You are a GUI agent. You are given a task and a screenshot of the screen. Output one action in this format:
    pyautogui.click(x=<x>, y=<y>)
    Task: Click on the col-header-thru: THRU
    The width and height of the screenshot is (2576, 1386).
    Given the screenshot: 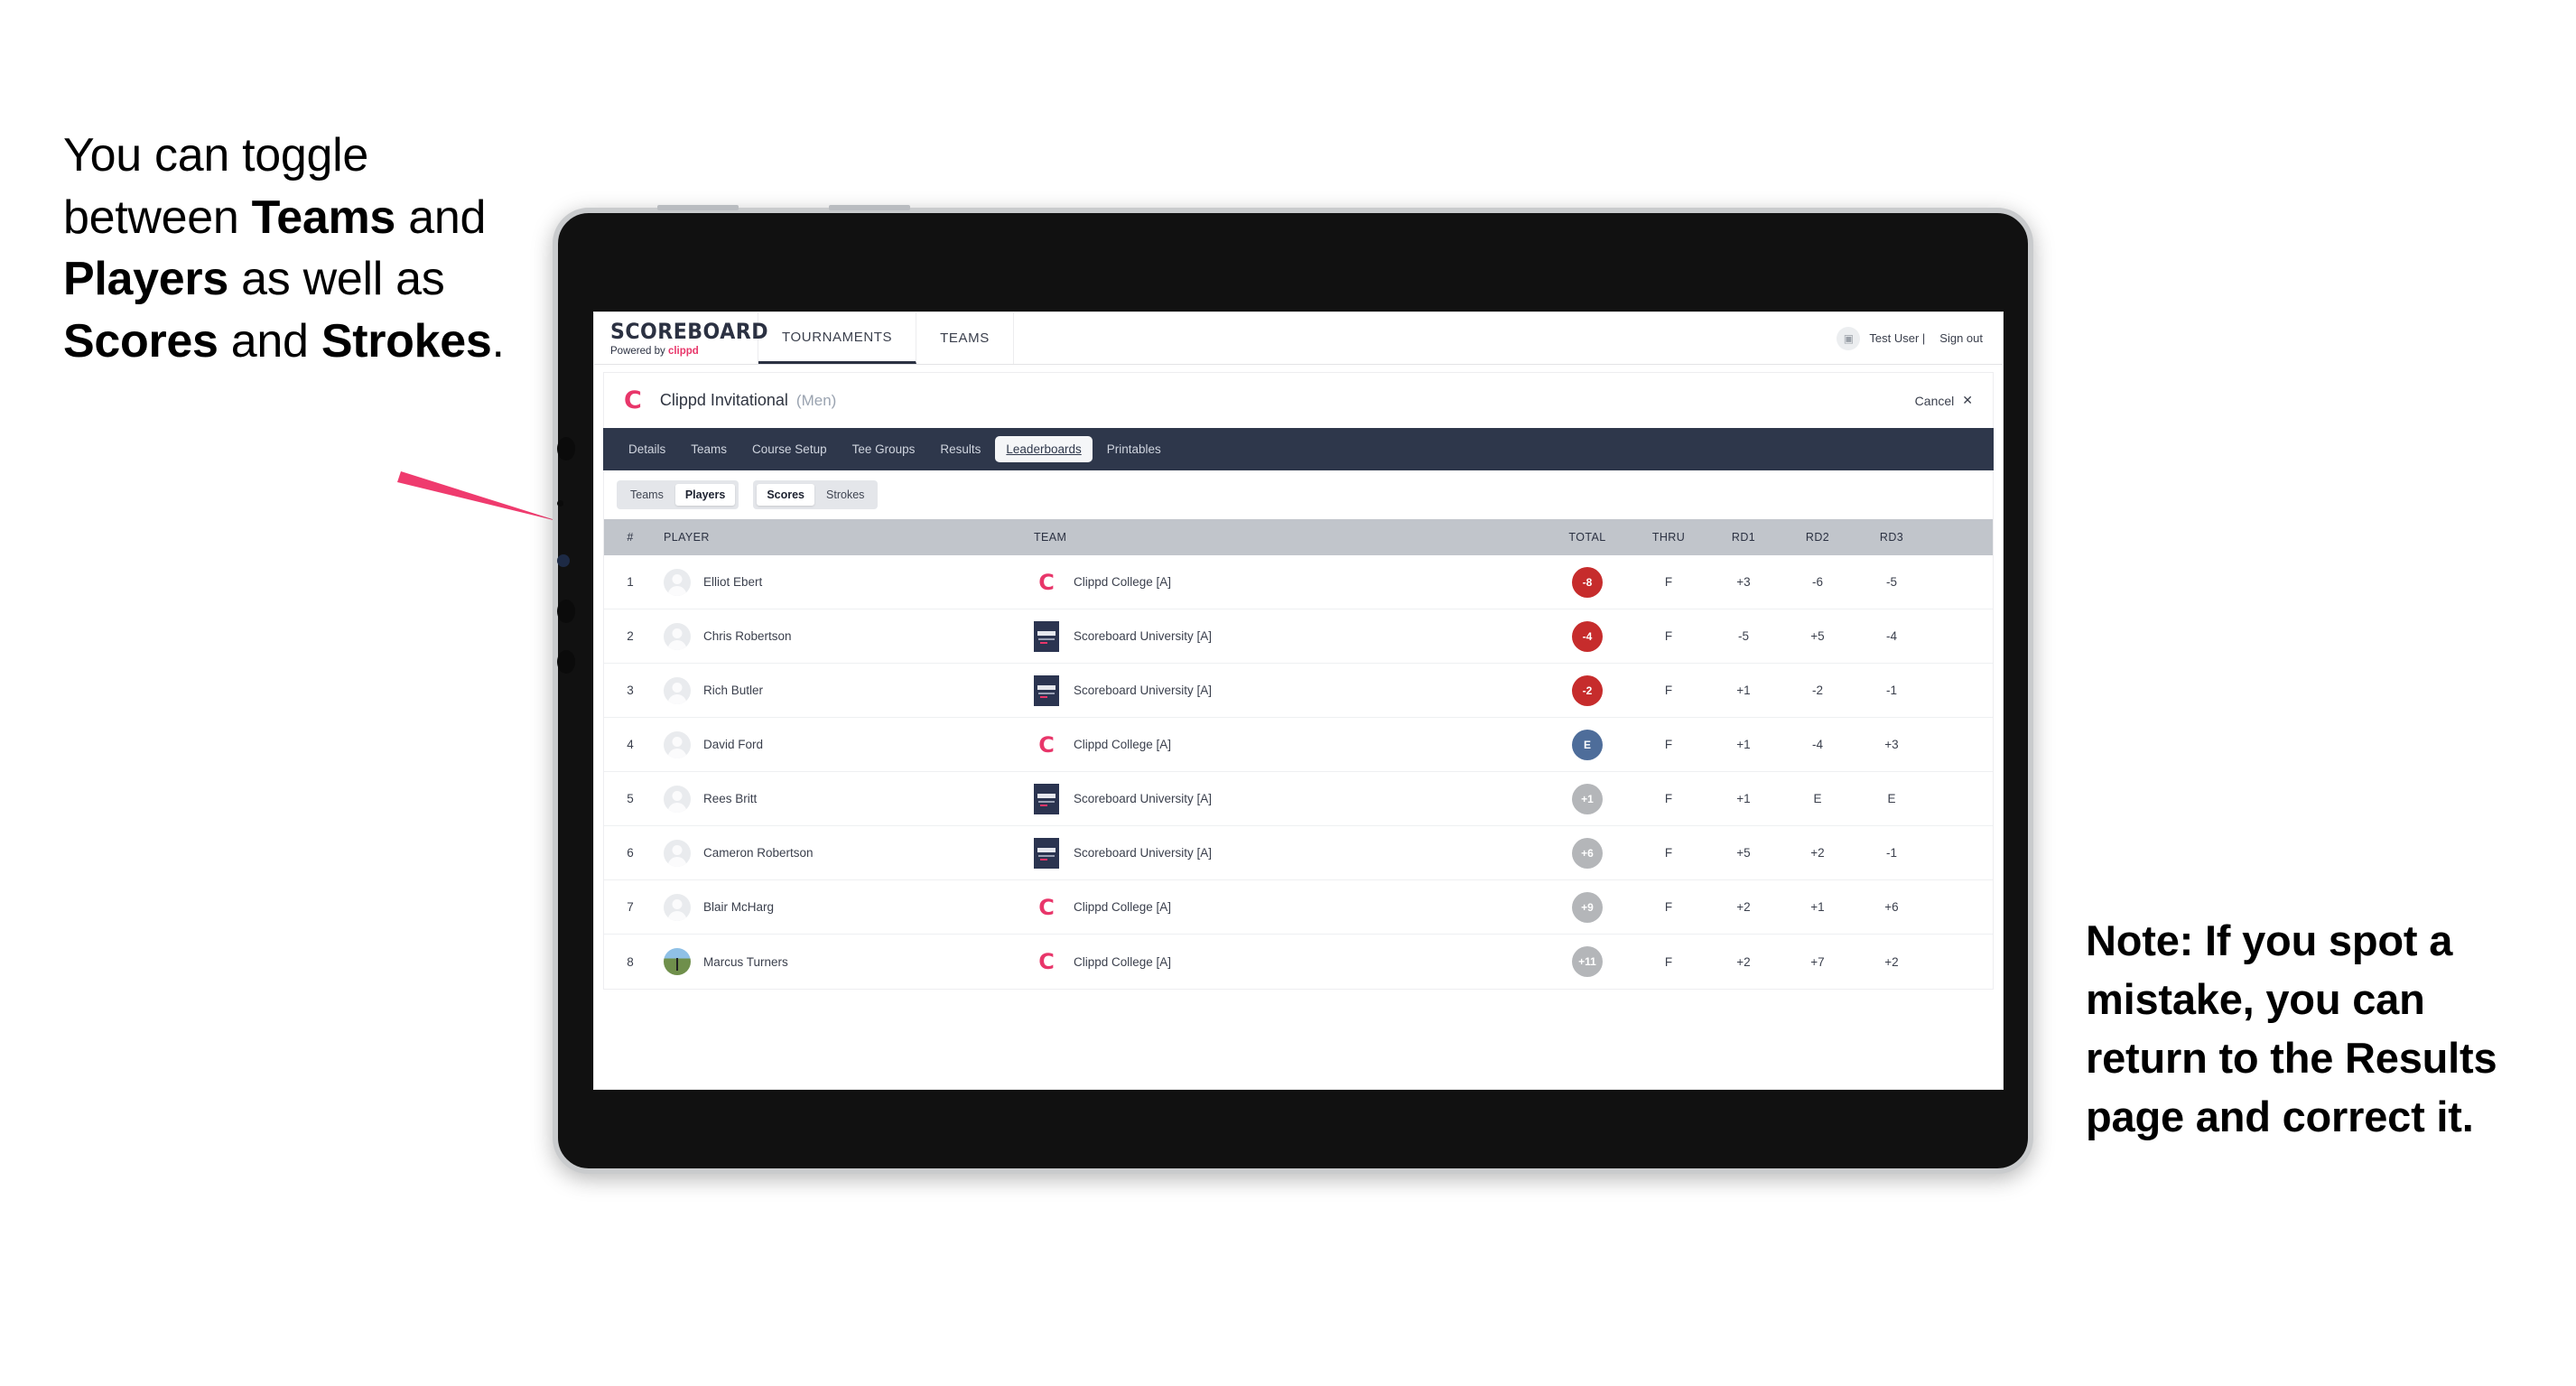 What is the action you would take?
    pyautogui.click(x=1668, y=537)
    